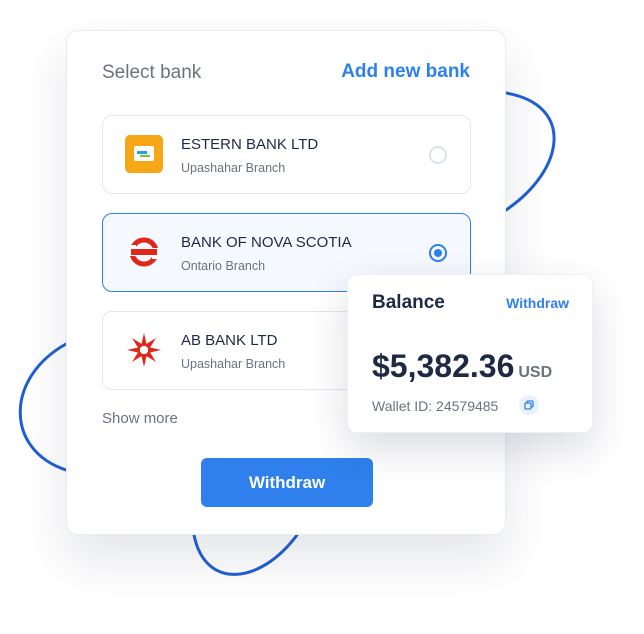  What do you see at coordinates (140, 418) in the screenshot?
I see `show-more-link: Show more` at bounding box center [140, 418].